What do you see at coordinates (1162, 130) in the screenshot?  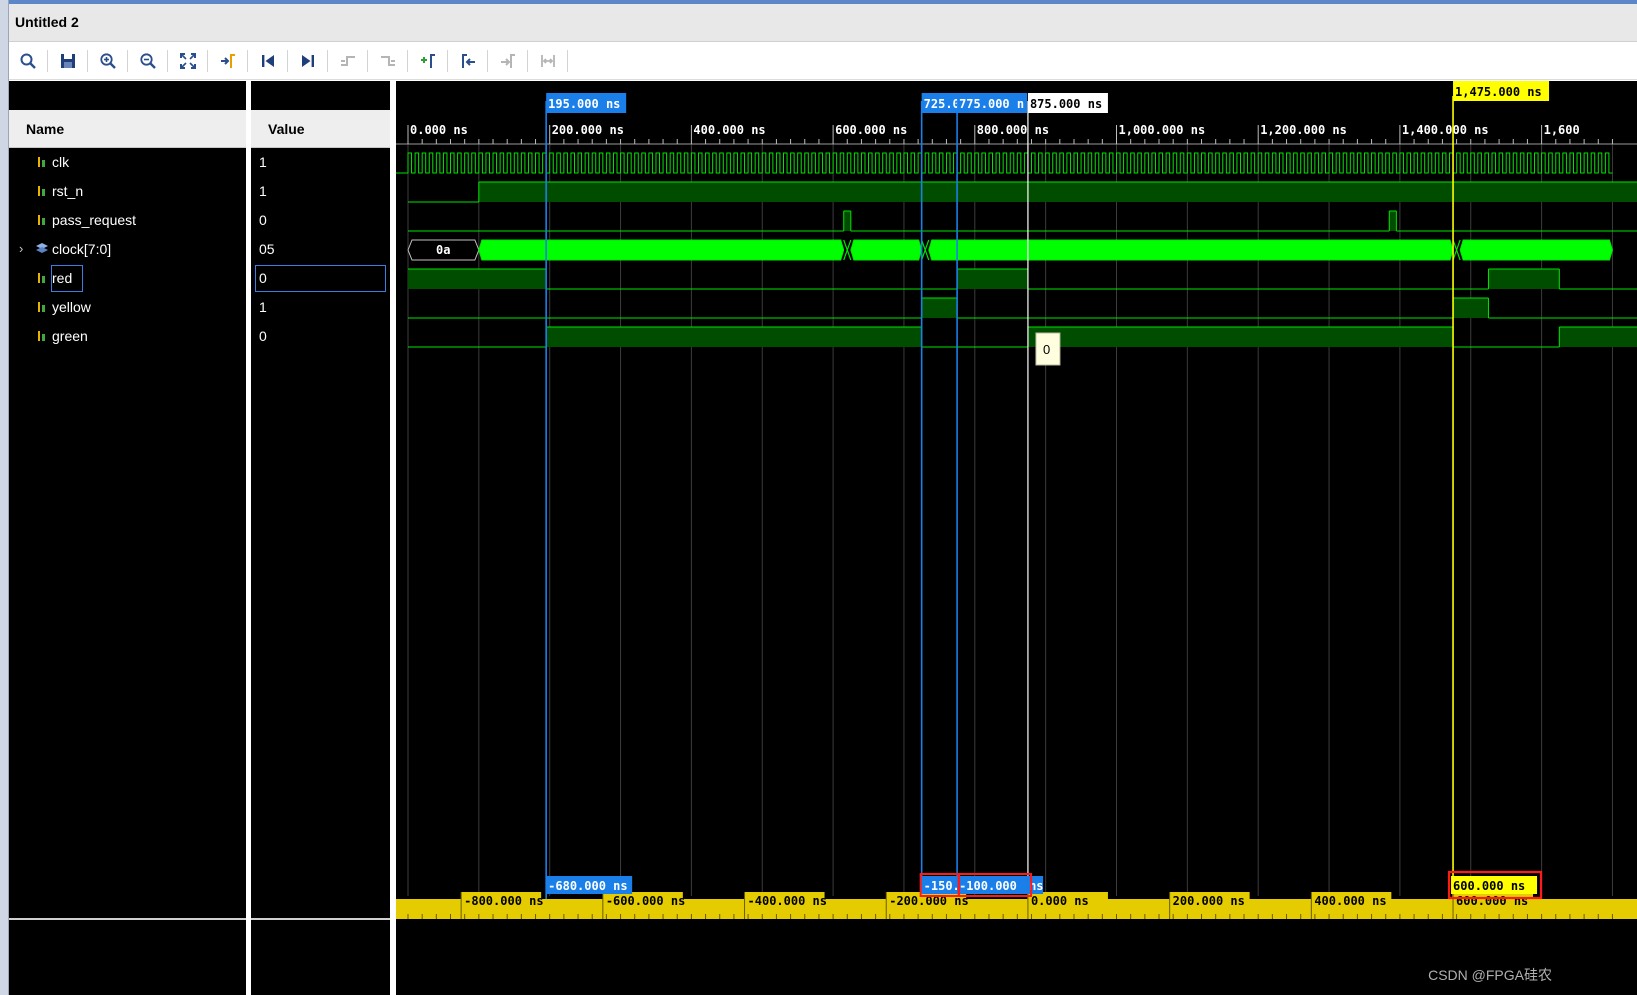 I see `time-tick-label: 1,000.000 ns` at bounding box center [1162, 130].